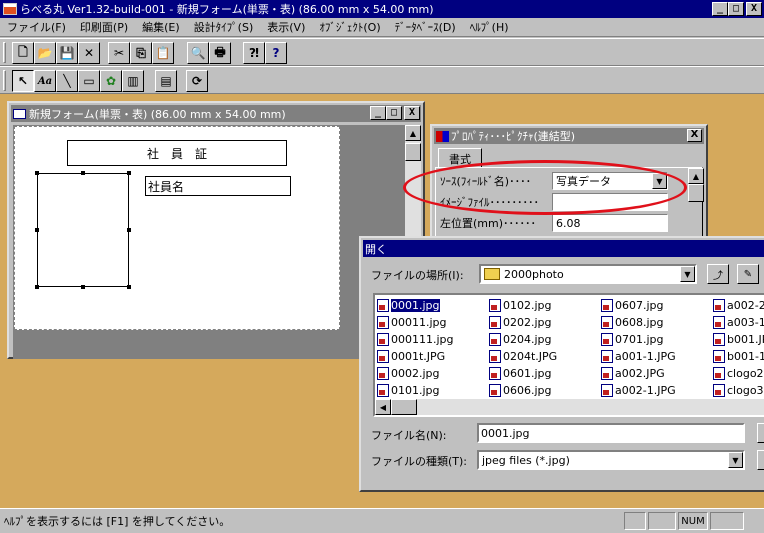 The image size is (764, 533). I want to click on file-item: a001-1.JPG, so click(638, 356).